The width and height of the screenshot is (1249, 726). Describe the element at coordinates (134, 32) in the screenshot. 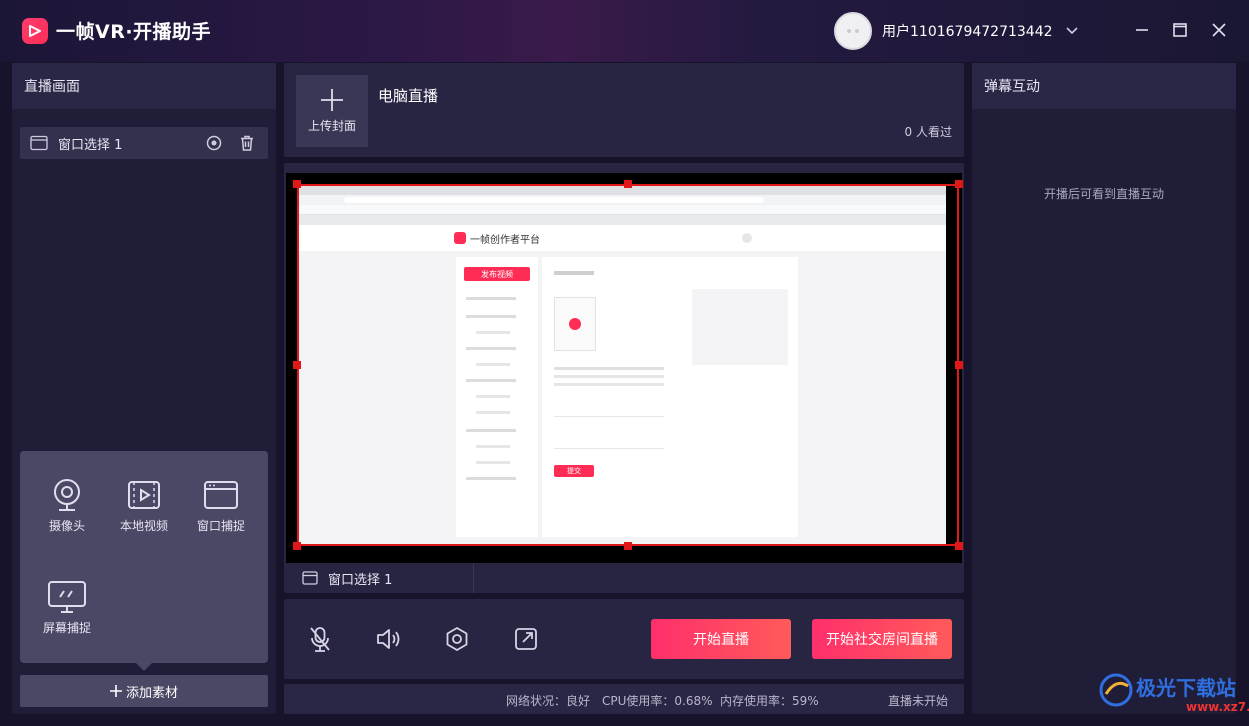

I see `app-title: 一帧VR·开播助手` at that location.